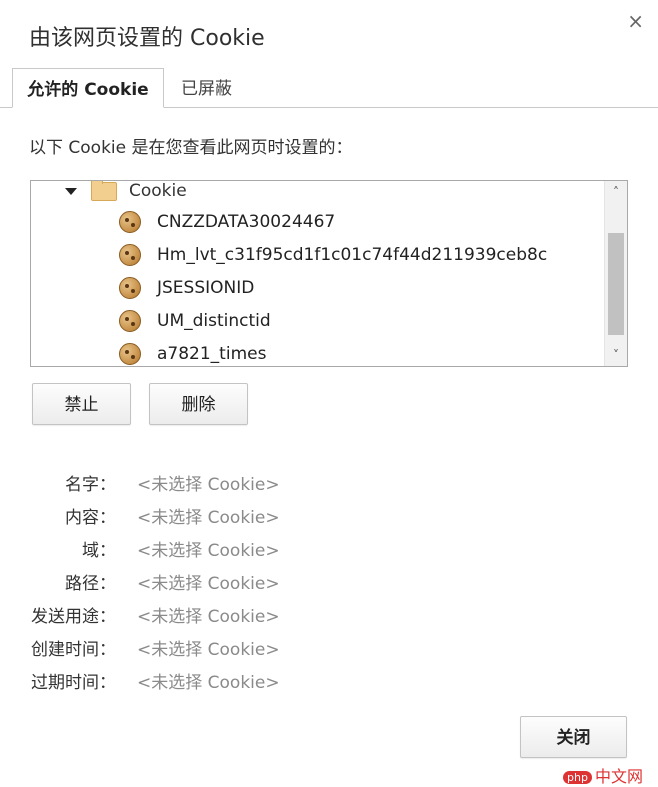  Describe the element at coordinates (329, 615) in the screenshot. I see `detail-row-send-for: 发送用途： <未选择 Cookie>` at that location.